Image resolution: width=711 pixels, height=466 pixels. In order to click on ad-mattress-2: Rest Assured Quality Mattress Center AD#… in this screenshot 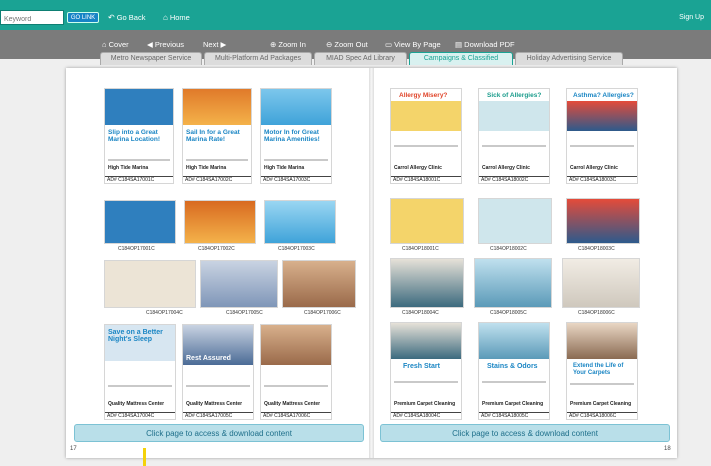, I will do `click(218, 372)`.